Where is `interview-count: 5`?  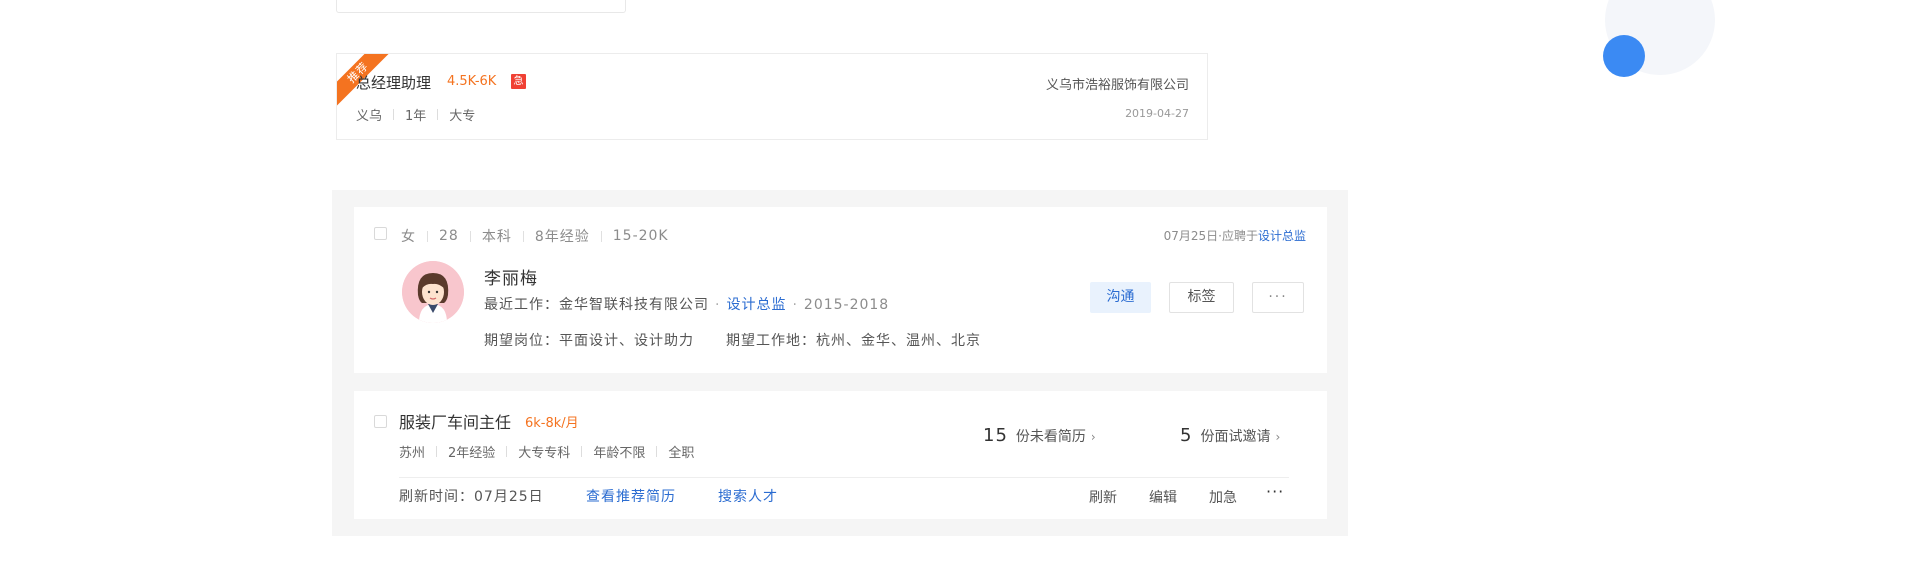 interview-count: 5 is located at coordinates (1186, 435).